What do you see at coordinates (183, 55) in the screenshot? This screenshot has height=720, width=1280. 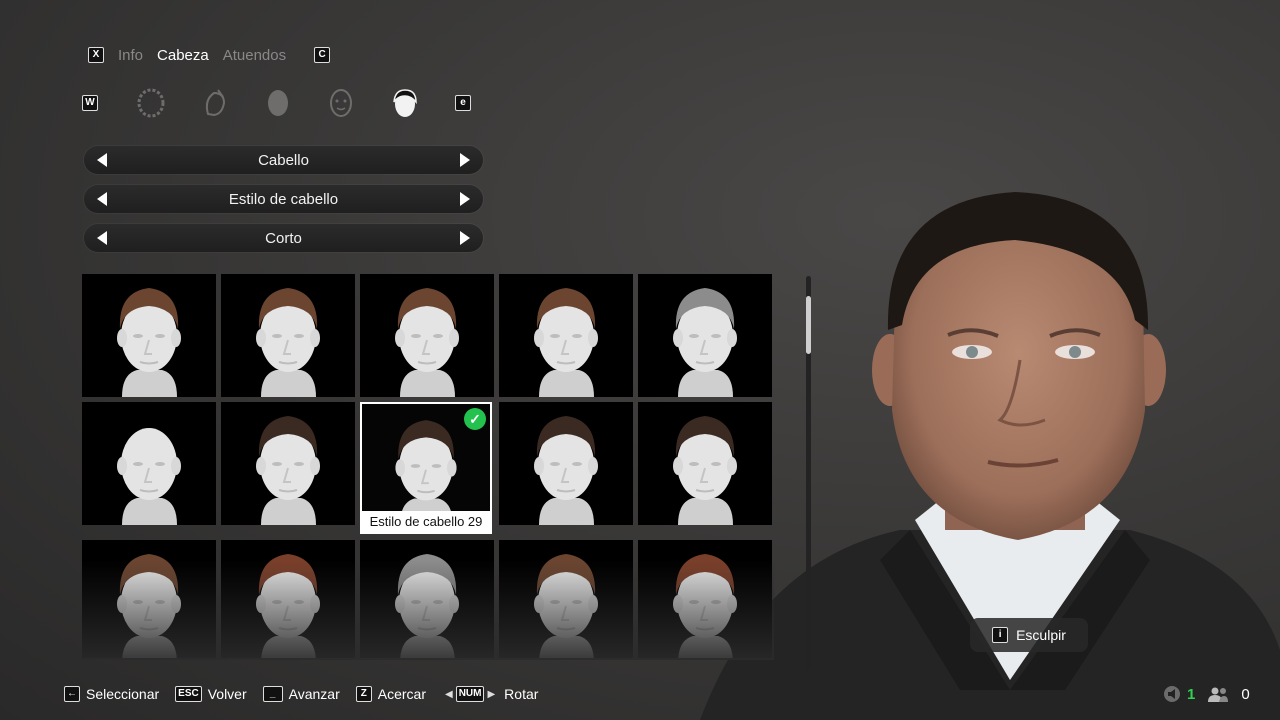 I see `tab-cabeza: Cabeza` at bounding box center [183, 55].